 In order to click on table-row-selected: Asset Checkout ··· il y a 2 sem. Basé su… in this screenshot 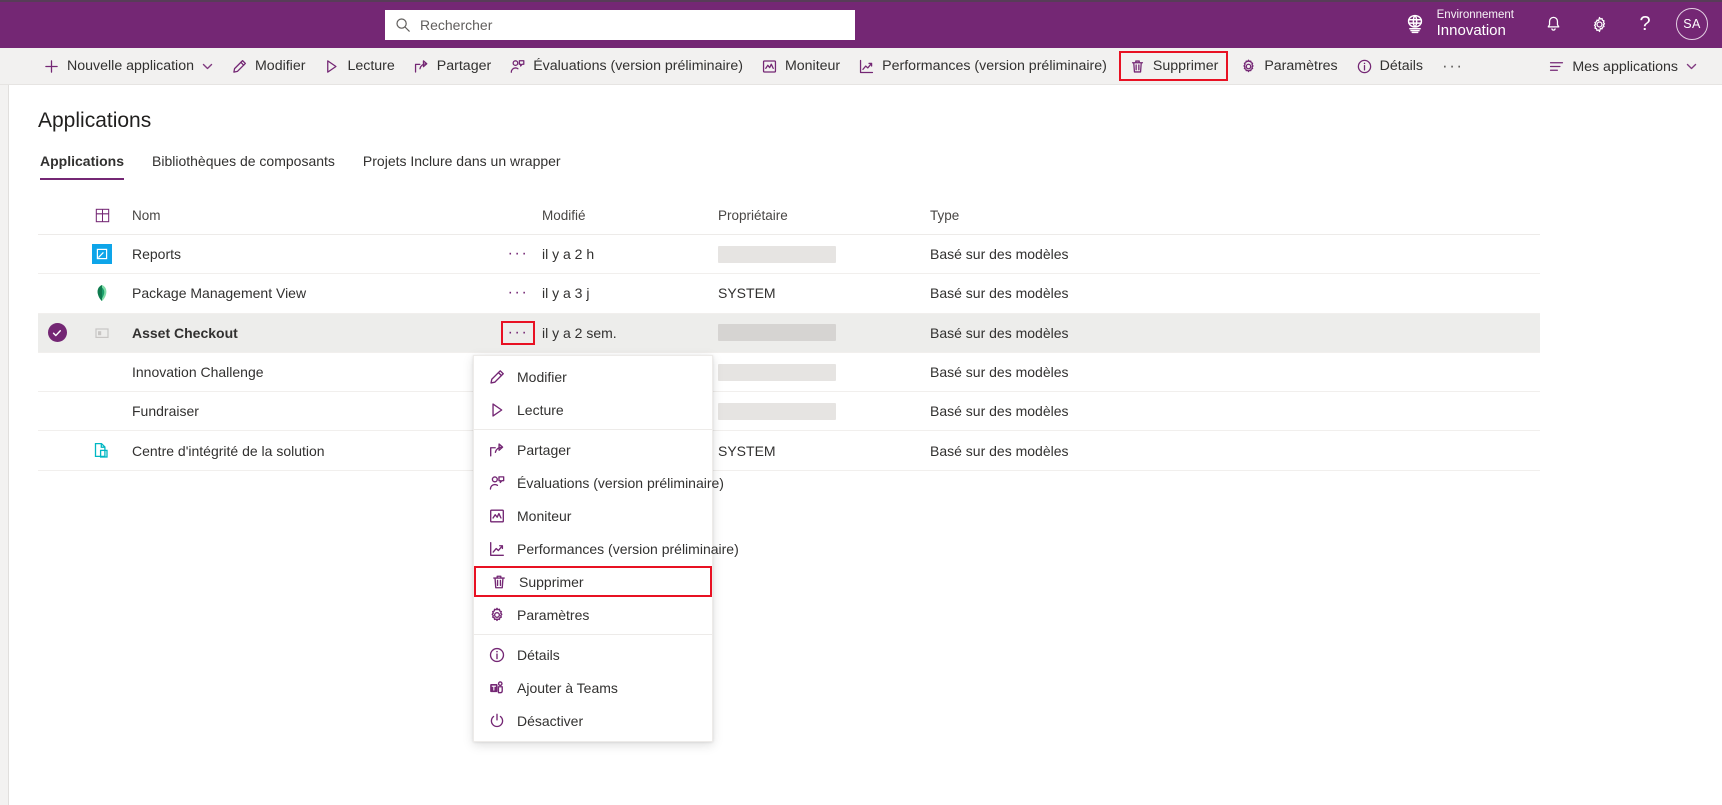, I will do `click(789, 333)`.